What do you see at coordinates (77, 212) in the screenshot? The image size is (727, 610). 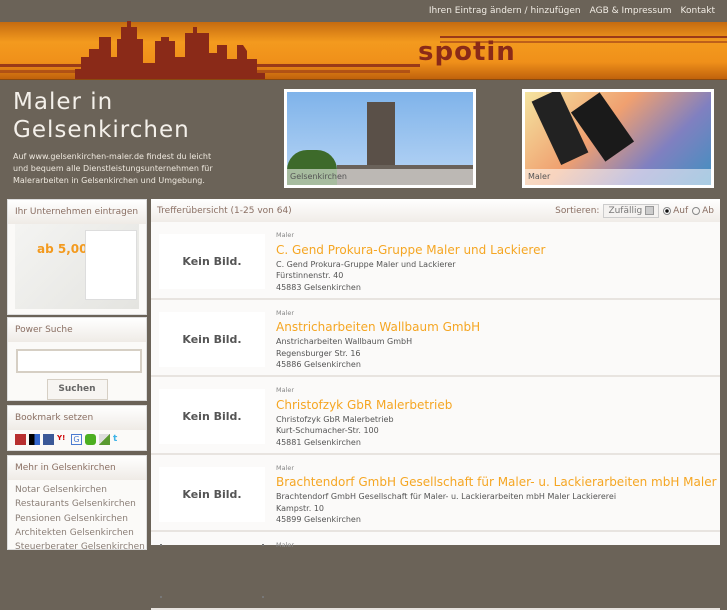 I see `register-title: Ihr Unternehmen eintragen` at bounding box center [77, 212].